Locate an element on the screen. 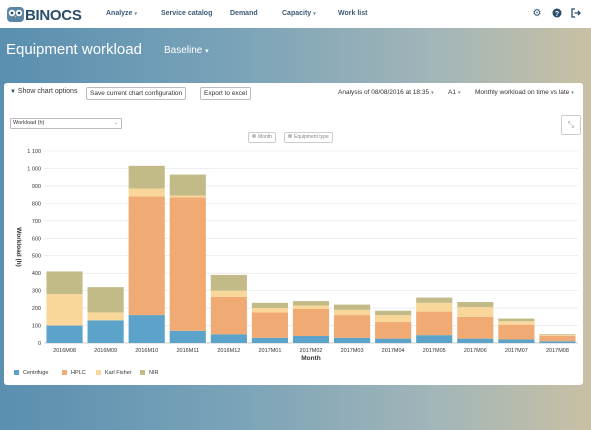 Image resolution: width=591 pixels, height=430 pixels. help-icon: ? is located at coordinates (557, 14).